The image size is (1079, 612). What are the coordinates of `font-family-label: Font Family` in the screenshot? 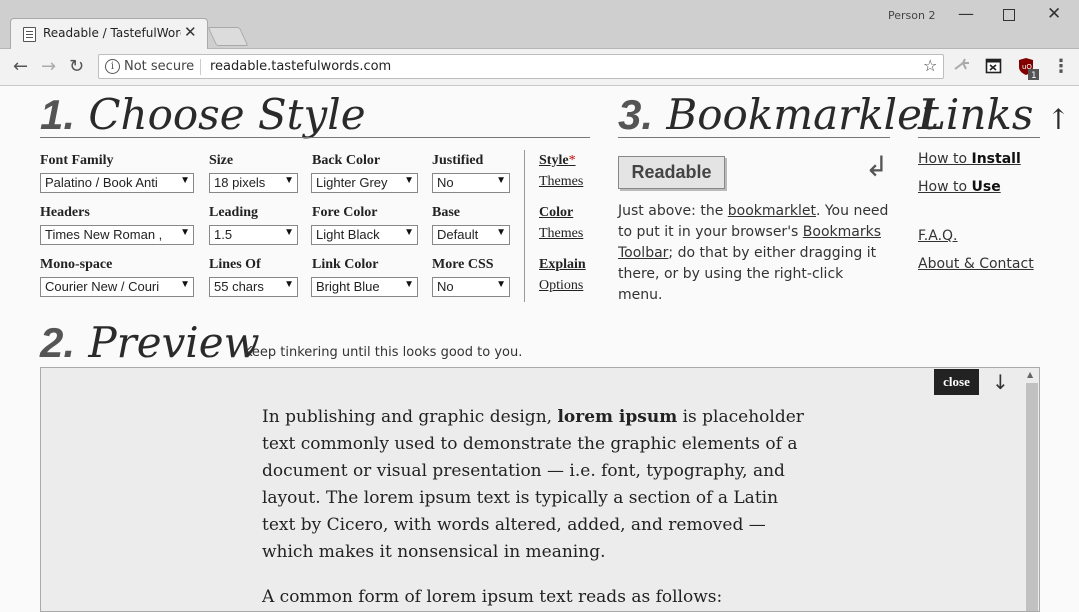 It's located at (77, 160).